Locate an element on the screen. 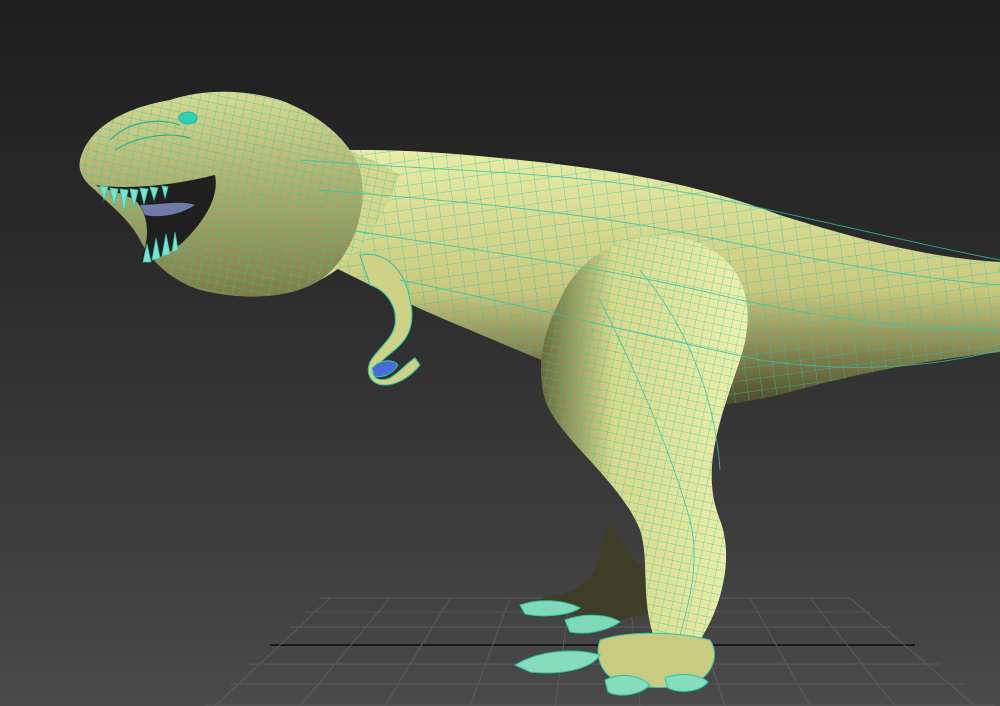 The height and width of the screenshot is (706, 1000). eye is located at coordinates (188, 118).